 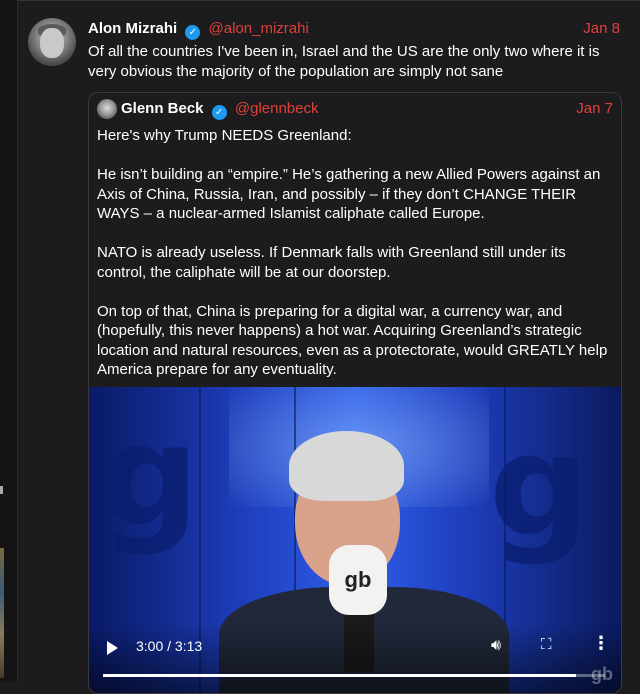 What do you see at coordinates (496, 646) in the screenshot?
I see `volume-icon: 🔊︎` at bounding box center [496, 646].